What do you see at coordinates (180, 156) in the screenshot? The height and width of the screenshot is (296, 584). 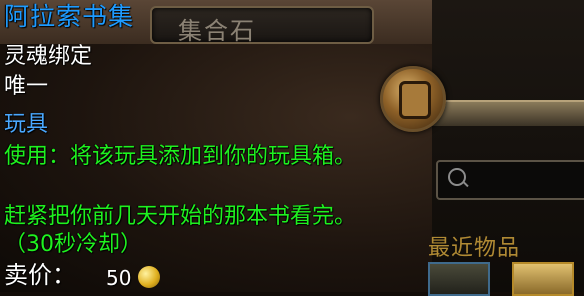 I see `item-use-text: 使用：将该玩具添加到你的玩具箱。` at bounding box center [180, 156].